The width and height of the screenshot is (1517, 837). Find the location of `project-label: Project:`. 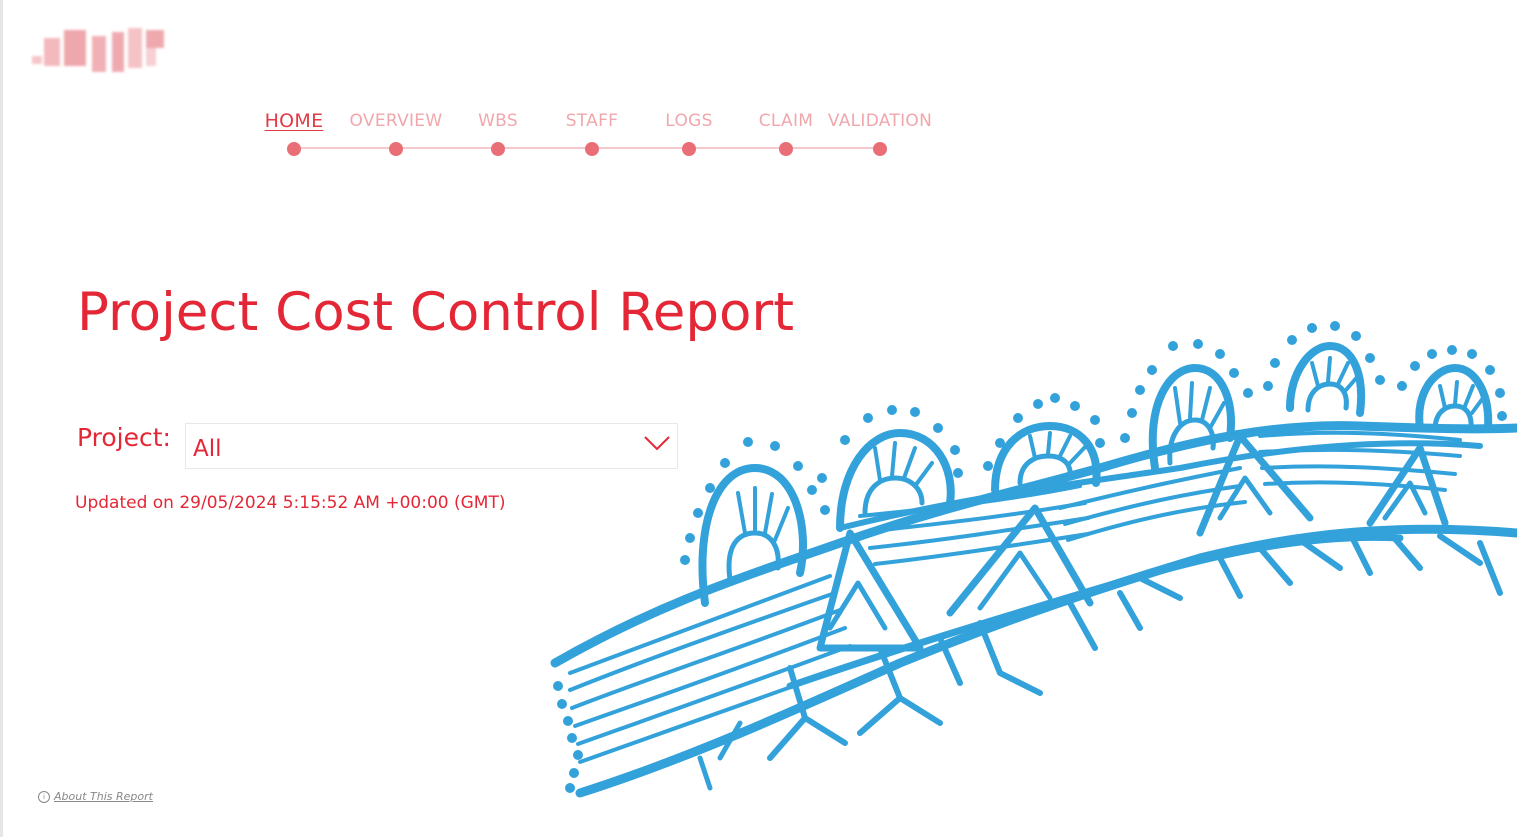

project-label: Project: is located at coordinates (124, 437).